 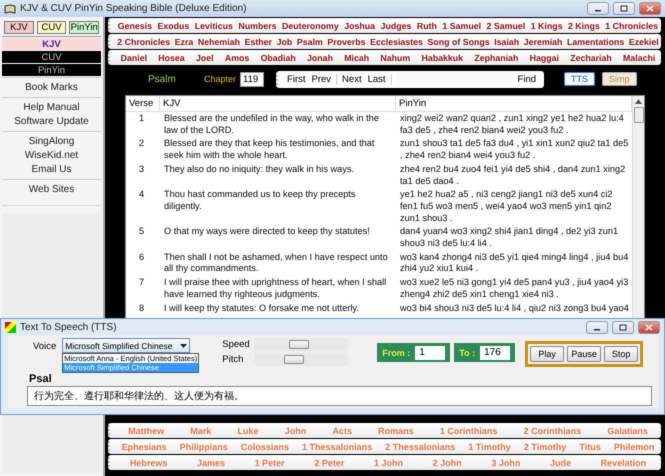 What do you see at coordinates (309, 41) in the screenshot?
I see `book-link: Psalm` at bounding box center [309, 41].